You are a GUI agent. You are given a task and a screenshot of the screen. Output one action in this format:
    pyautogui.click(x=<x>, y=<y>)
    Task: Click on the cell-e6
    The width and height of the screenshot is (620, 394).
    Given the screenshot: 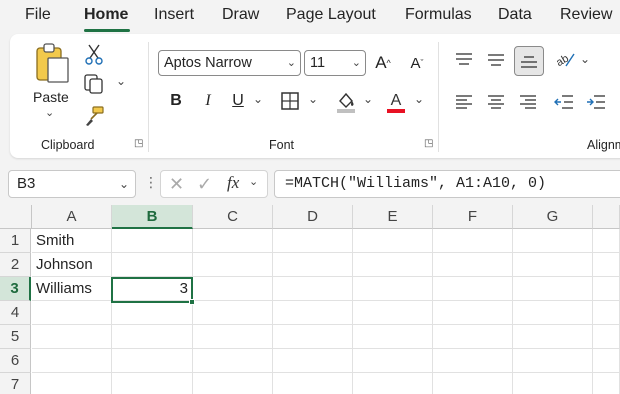 What is the action you would take?
    pyautogui.click(x=393, y=361)
    